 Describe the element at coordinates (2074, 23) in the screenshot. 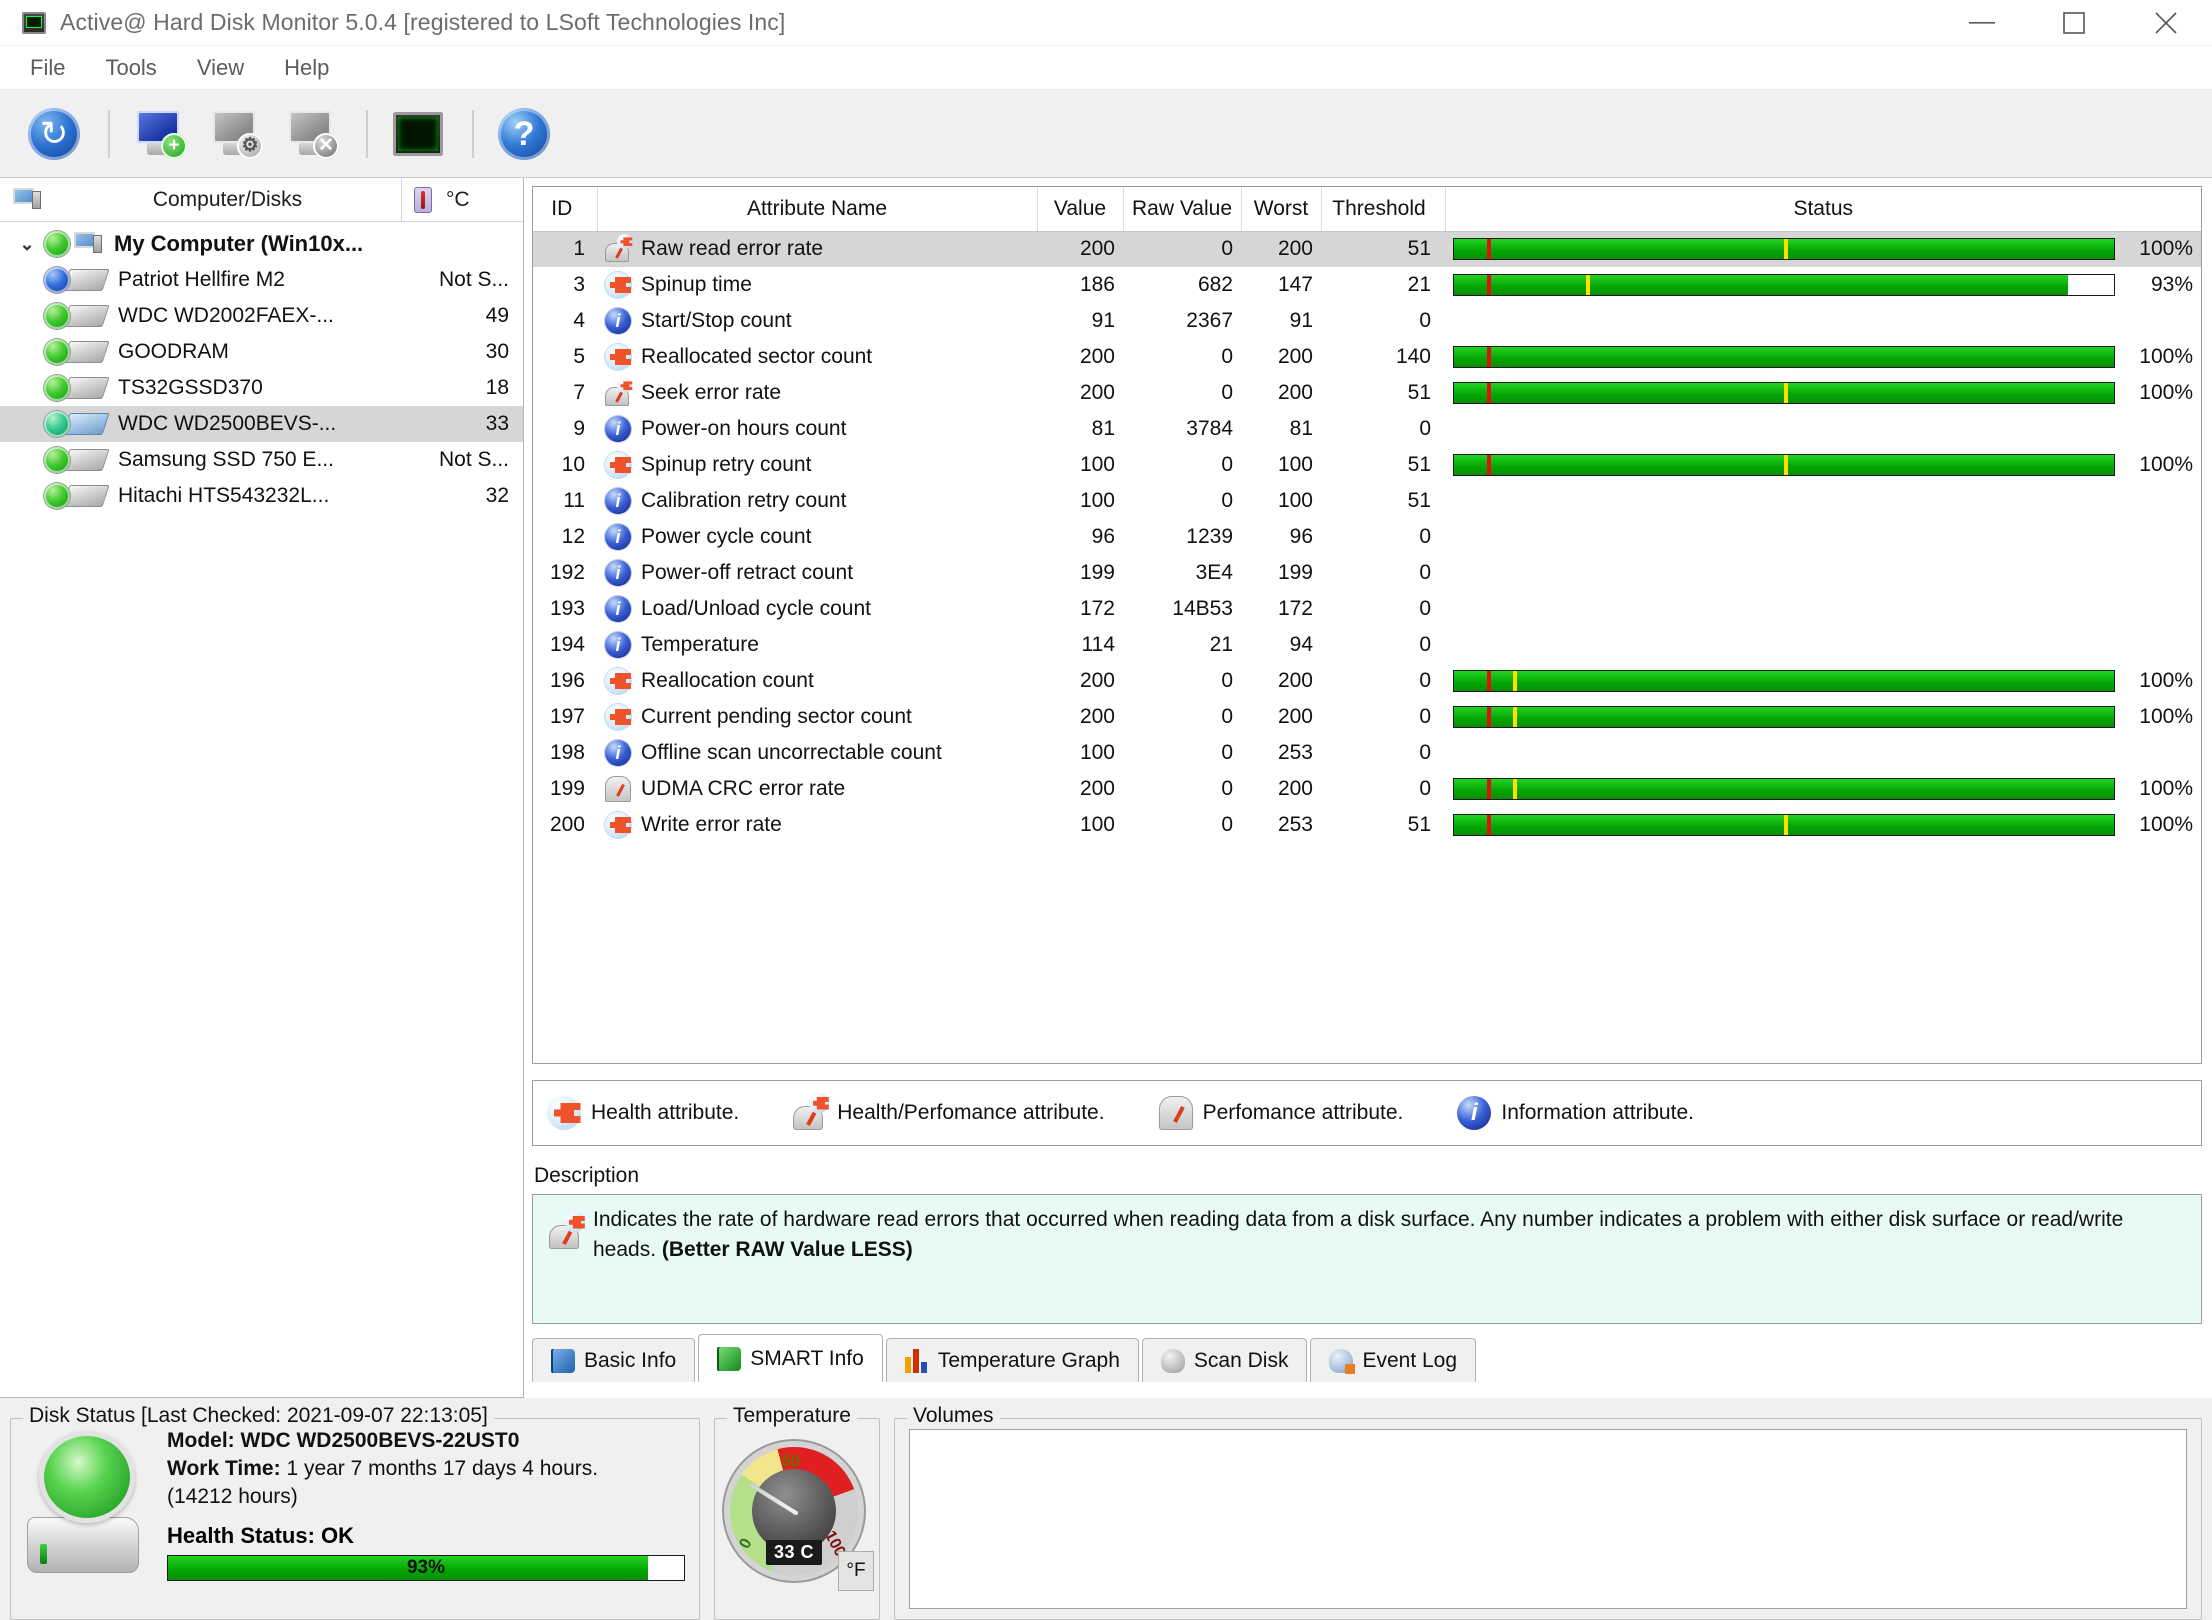

I see `maximize-button` at that location.